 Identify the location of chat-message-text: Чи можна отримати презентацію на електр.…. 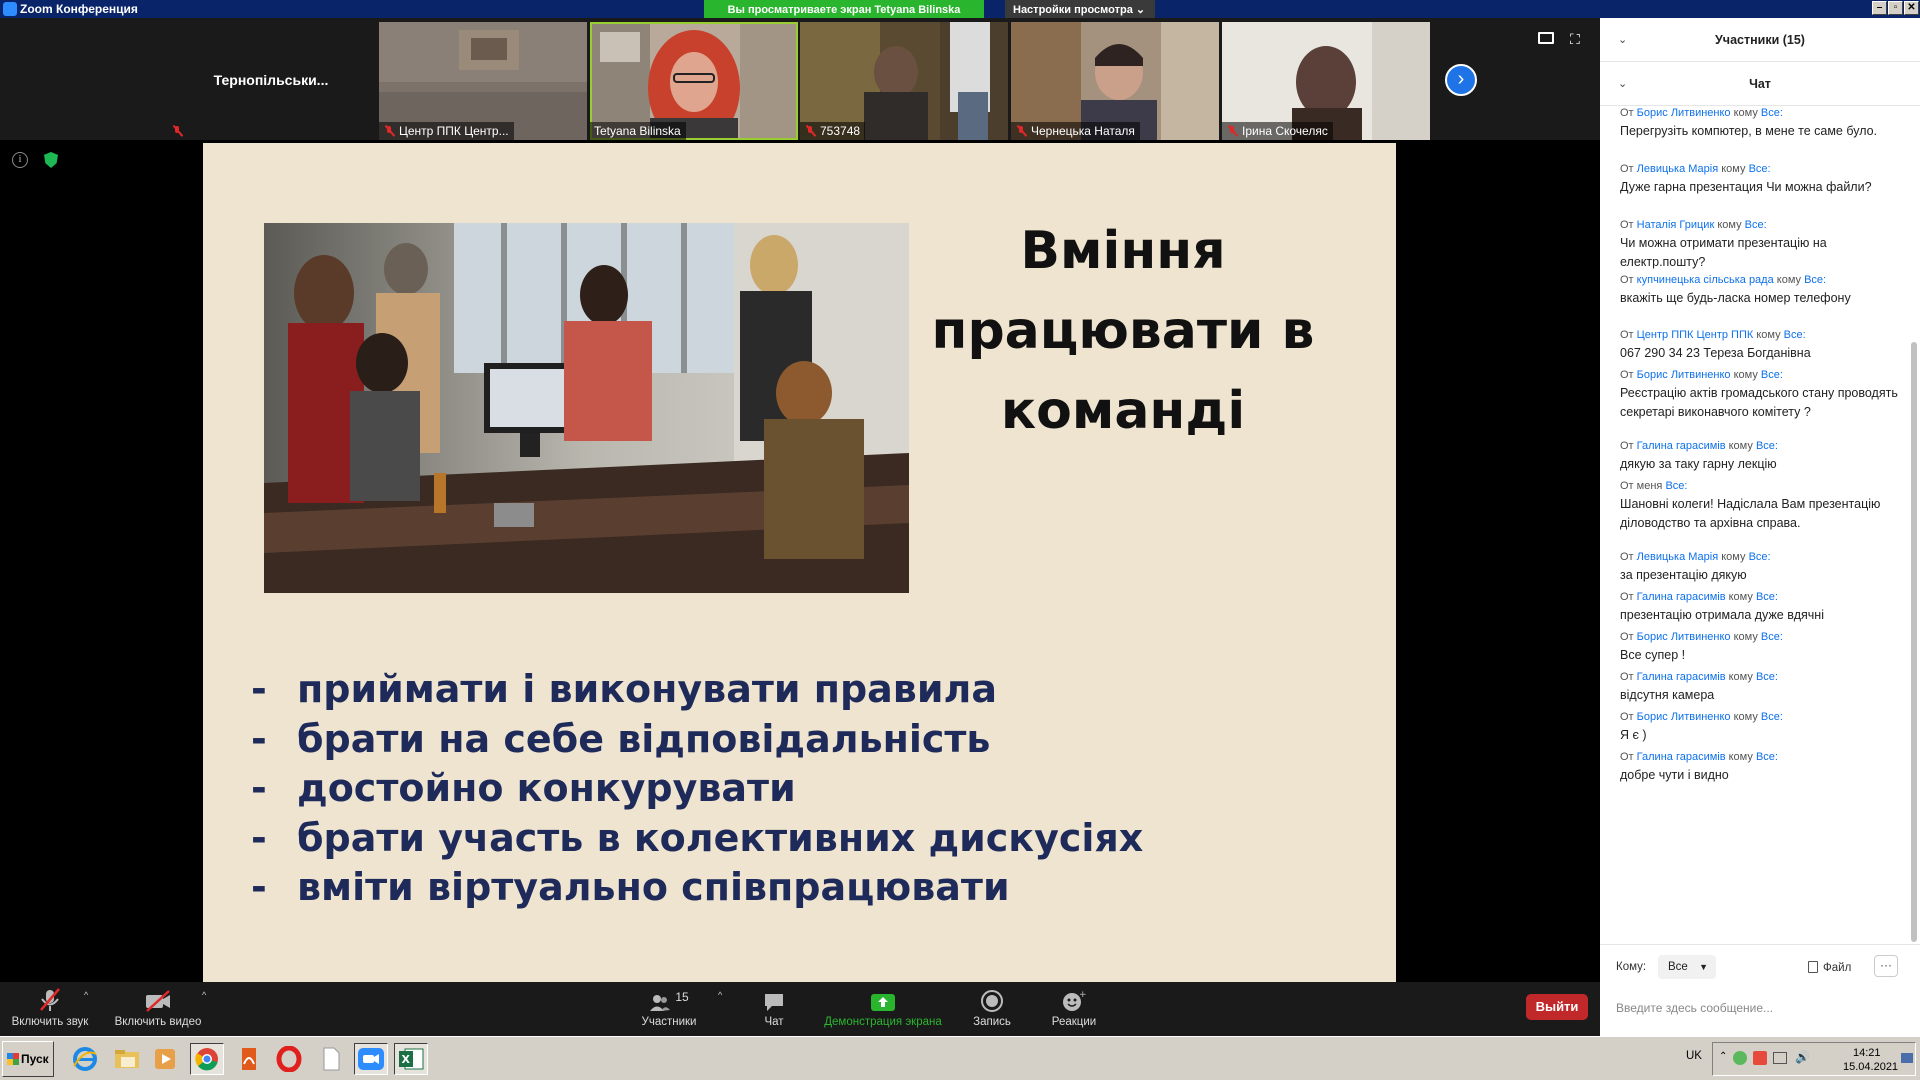
(1723, 252).